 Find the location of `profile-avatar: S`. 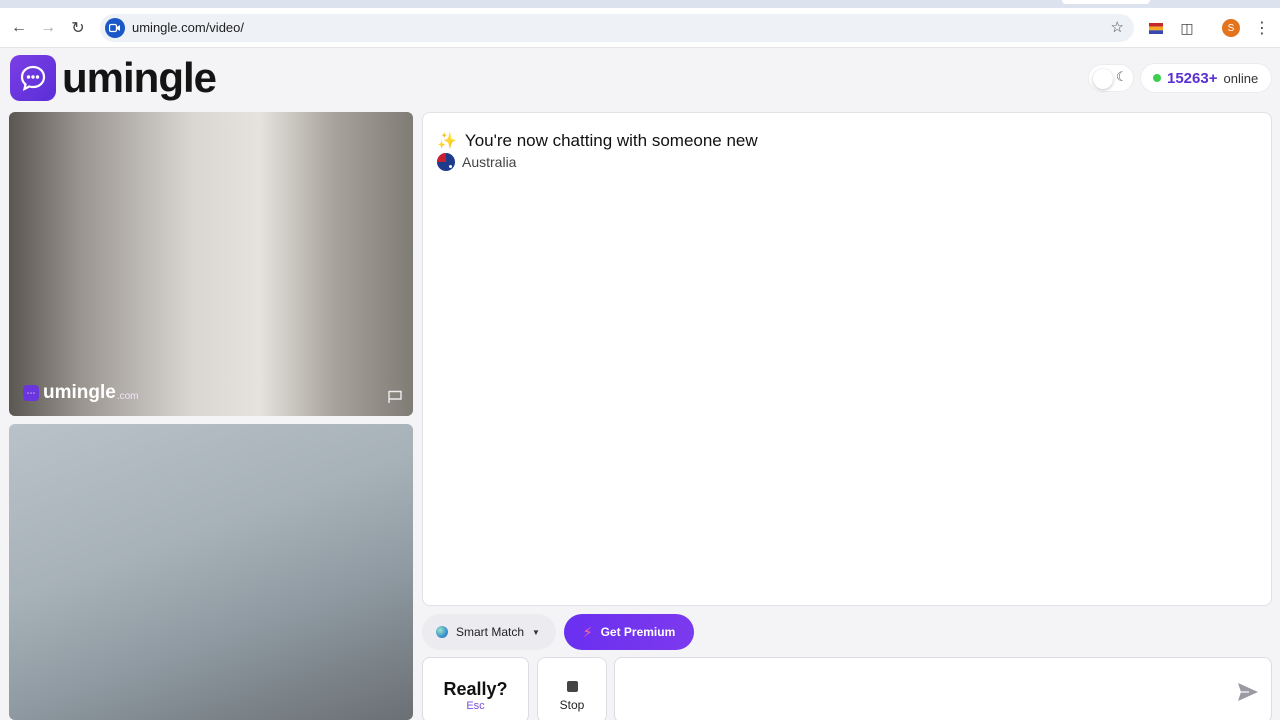

profile-avatar: S is located at coordinates (1231, 28).